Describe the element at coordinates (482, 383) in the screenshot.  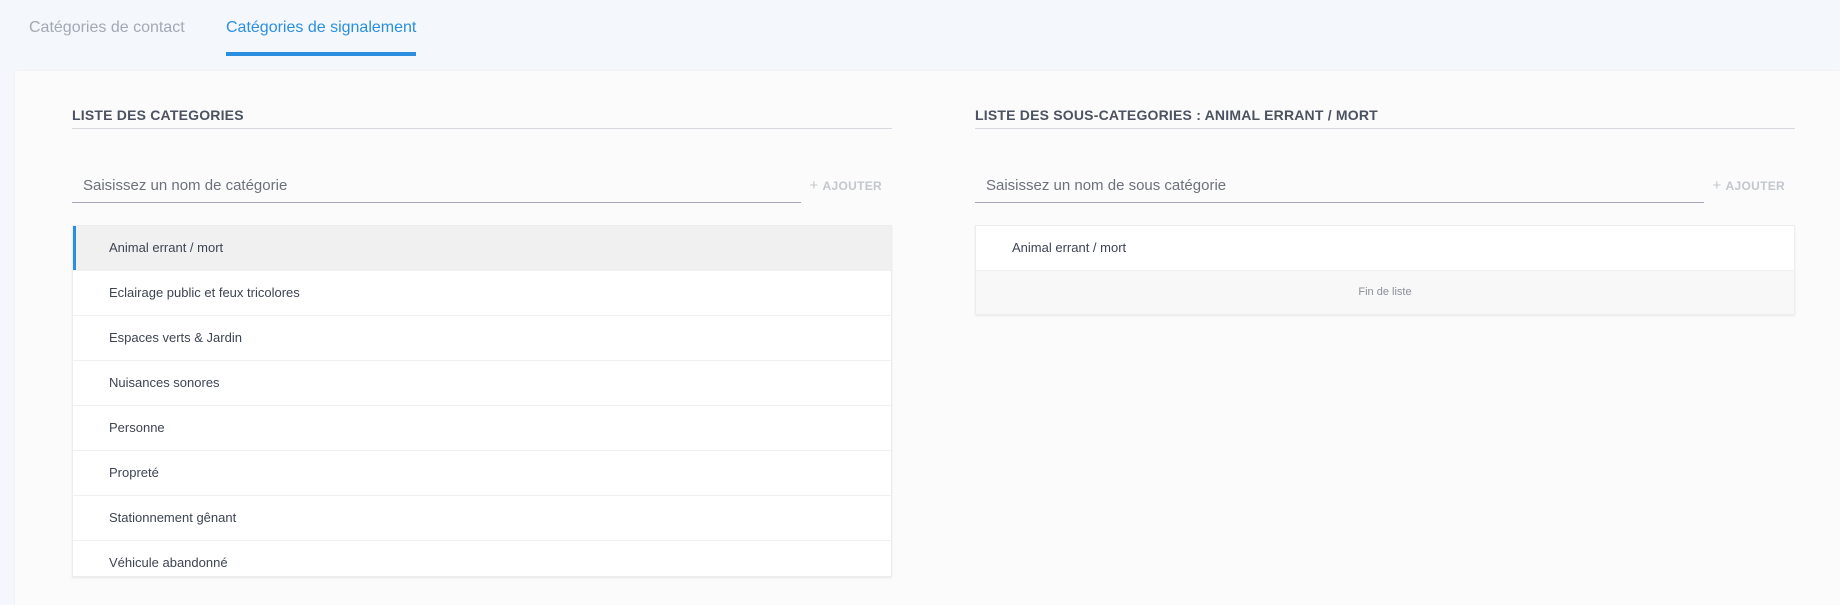
I see `category-item-nuisances: Nuisances sonores` at that location.